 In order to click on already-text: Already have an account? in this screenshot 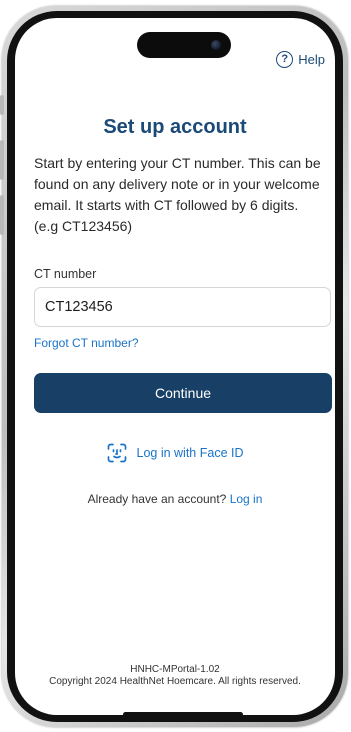, I will do `click(157, 499)`.